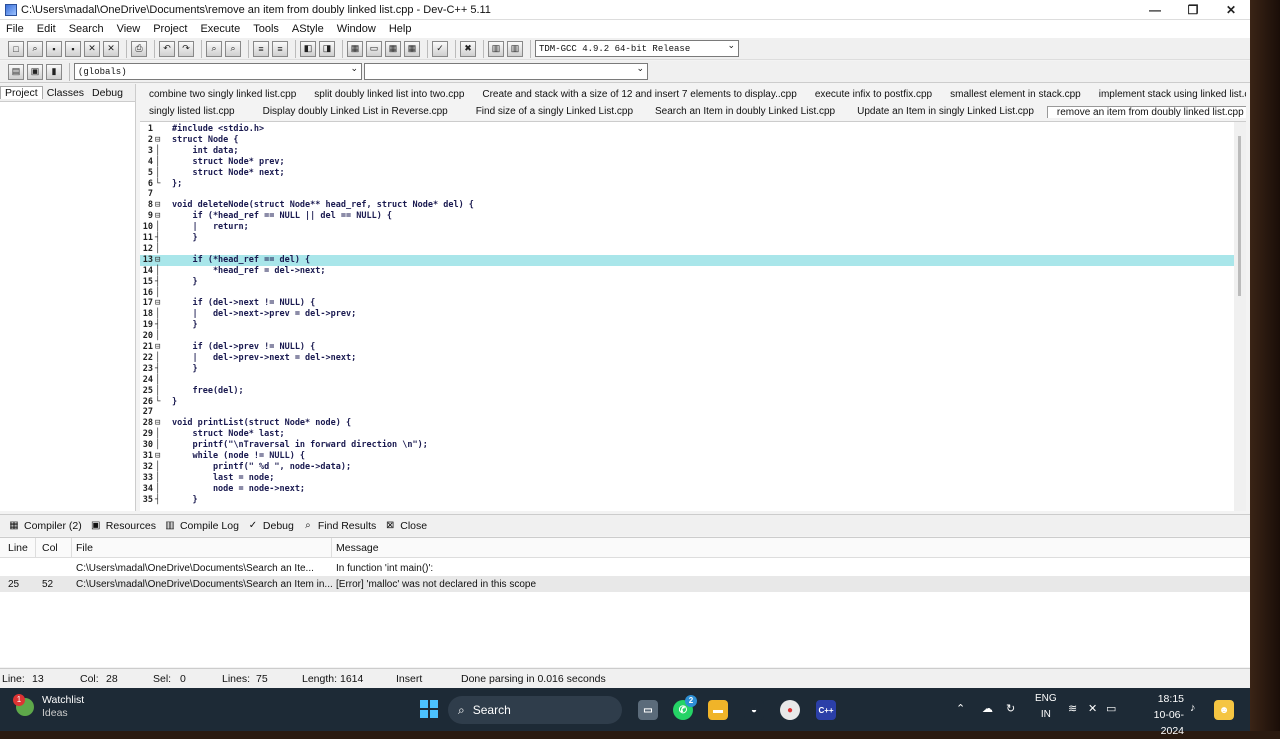 This screenshot has width=1280, height=739. I want to click on widgets-button: 1 Watchlist Ideas, so click(48, 707).